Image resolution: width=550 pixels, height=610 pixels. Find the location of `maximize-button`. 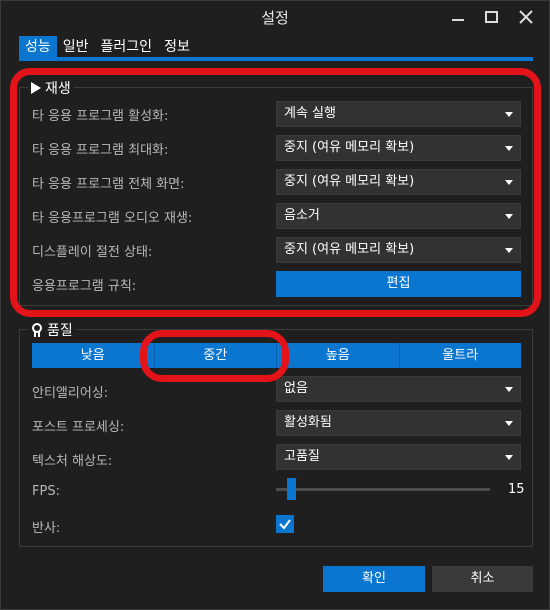

maximize-button is located at coordinates (491, 17).